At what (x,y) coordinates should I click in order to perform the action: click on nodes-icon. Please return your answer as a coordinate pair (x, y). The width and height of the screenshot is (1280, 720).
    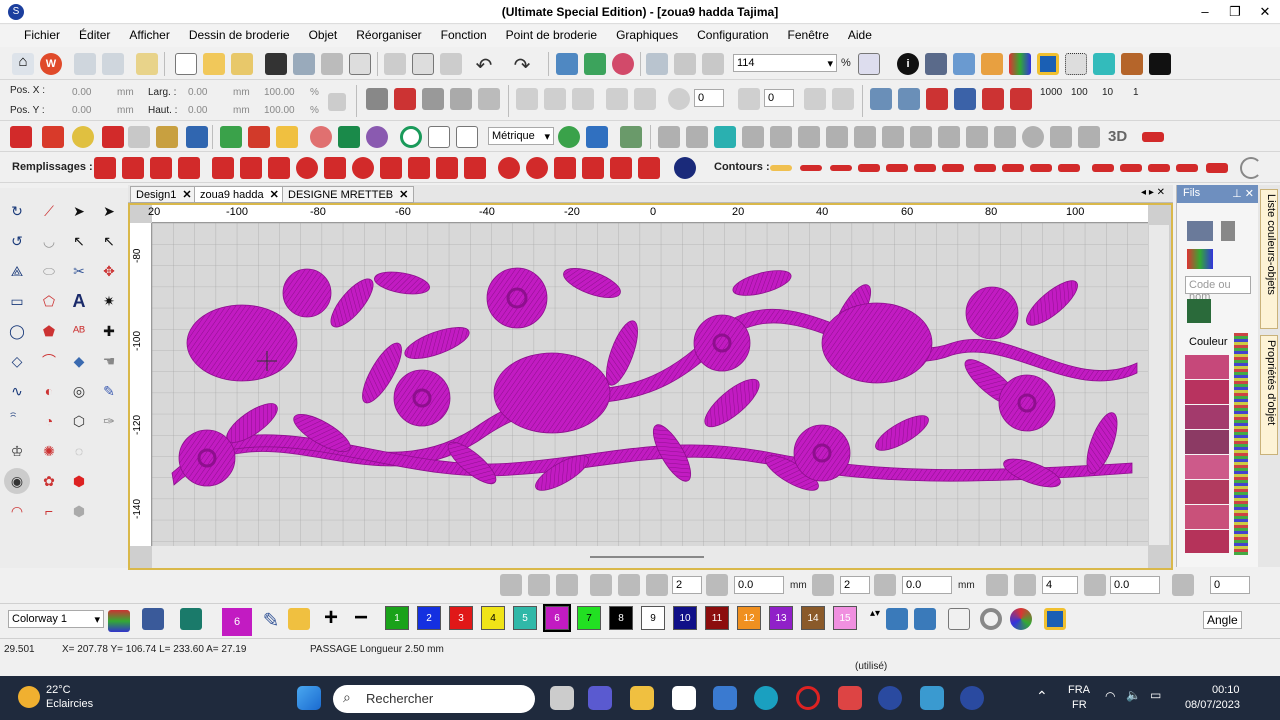
    Looking at the image, I should click on (997, 585).